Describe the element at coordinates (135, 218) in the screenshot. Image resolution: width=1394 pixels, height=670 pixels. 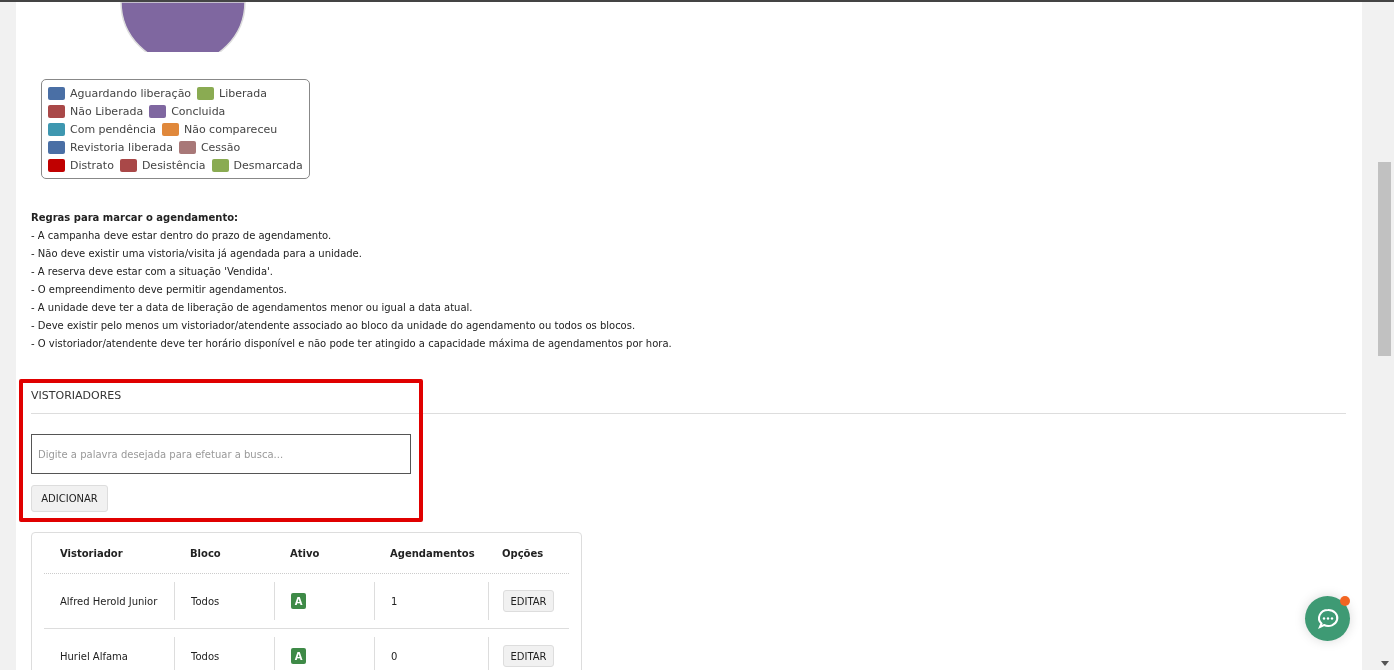
I see `rules-title: Regras para marcar o agendamento:` at that location.